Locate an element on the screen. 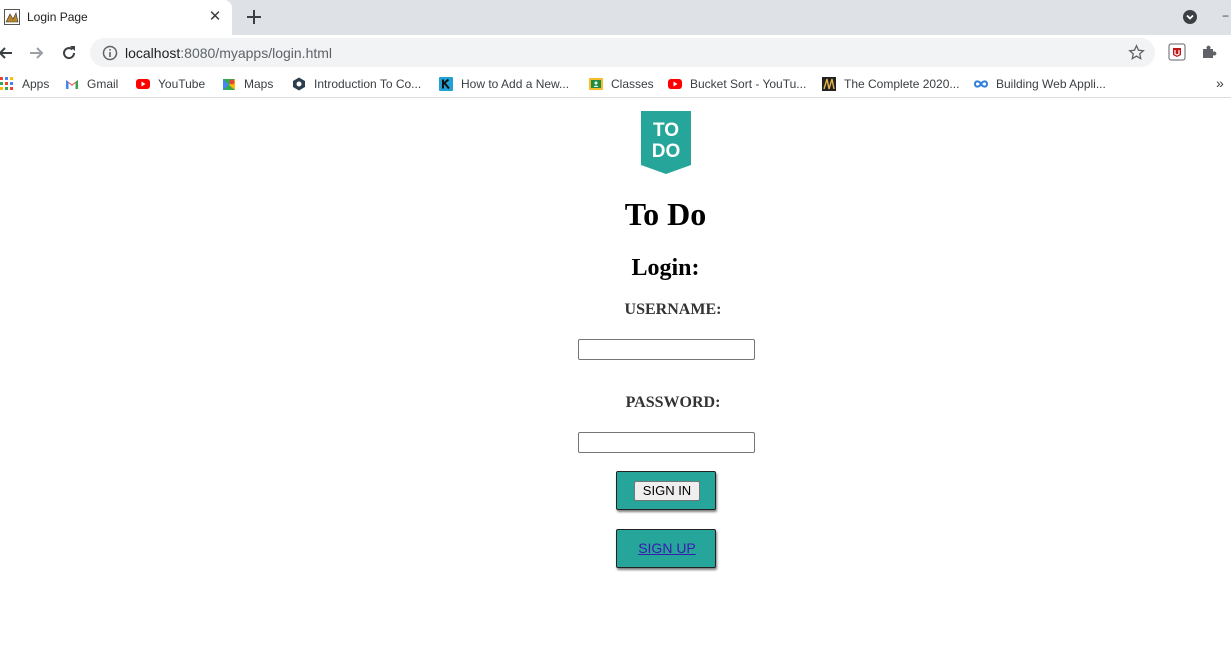 This screenshot has height=661, width=1231. tab-title: Login Page is located at coordinates (57, 17).